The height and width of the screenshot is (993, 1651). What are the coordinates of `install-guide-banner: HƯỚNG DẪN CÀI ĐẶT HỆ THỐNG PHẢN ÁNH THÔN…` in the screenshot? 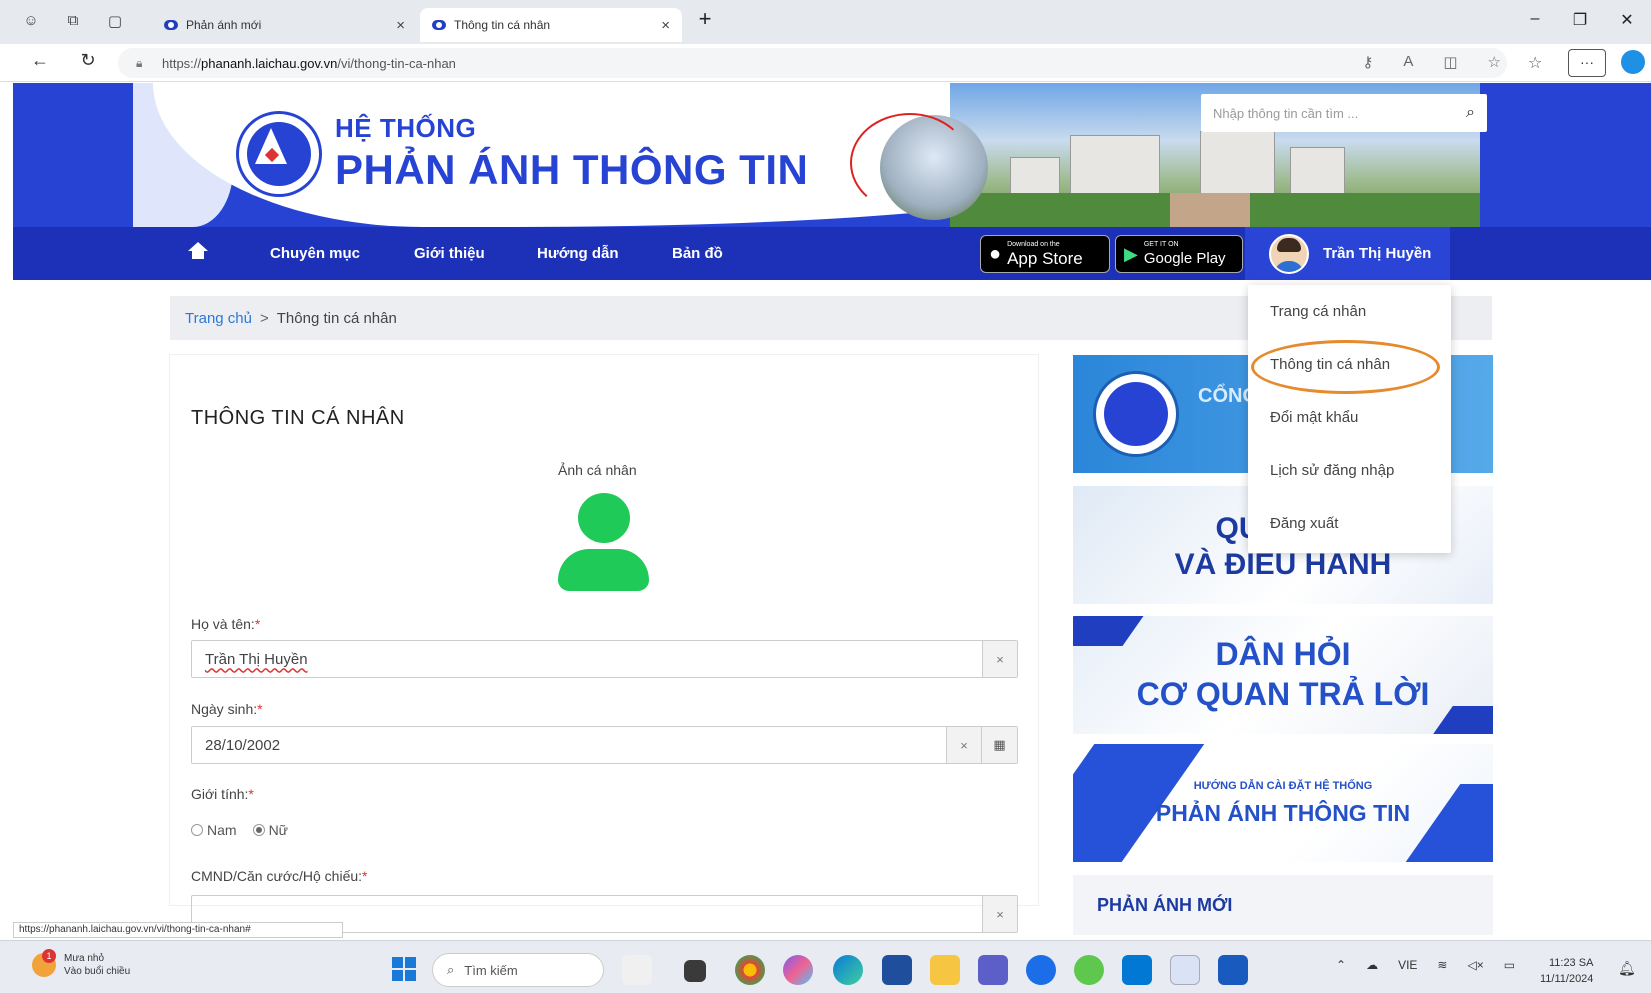 It's located at (1283, 803).